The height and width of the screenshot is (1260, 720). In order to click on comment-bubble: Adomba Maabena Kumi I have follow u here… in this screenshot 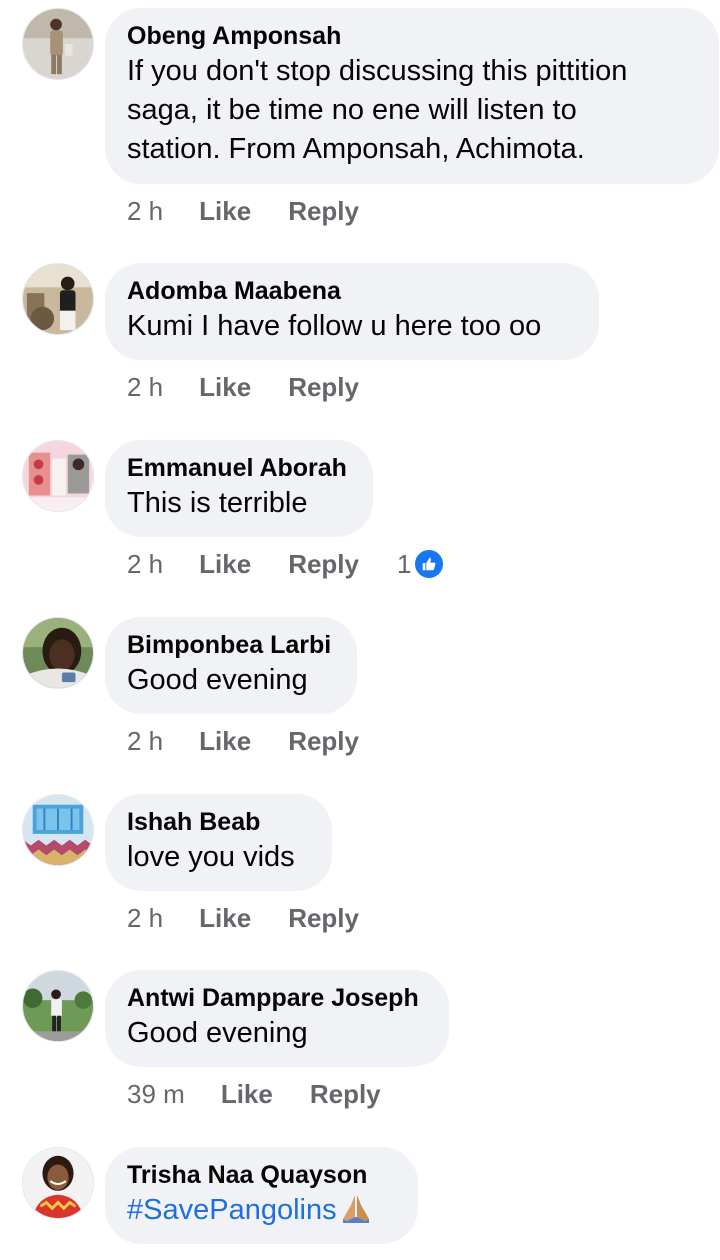, I will do `click(352, 311)`.